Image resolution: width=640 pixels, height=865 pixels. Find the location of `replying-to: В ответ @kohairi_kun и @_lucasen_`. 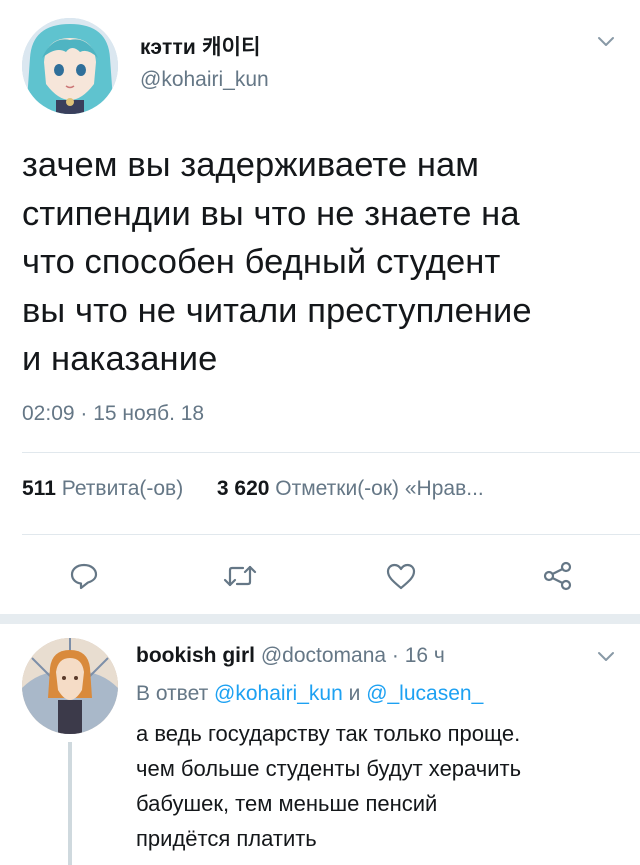

replying-to: В ответ @kohairi_kun и @_lucasen_ is located at coordinates (309, 694).